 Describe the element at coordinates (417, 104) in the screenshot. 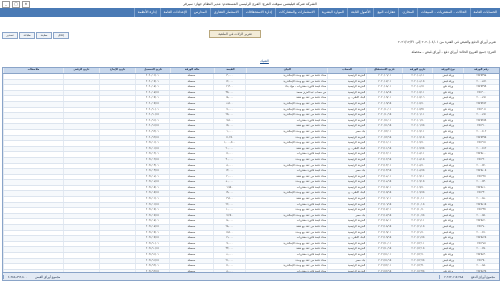

I see `table-cell: ٢٠٢٠/٠٥/١٠` at that location.